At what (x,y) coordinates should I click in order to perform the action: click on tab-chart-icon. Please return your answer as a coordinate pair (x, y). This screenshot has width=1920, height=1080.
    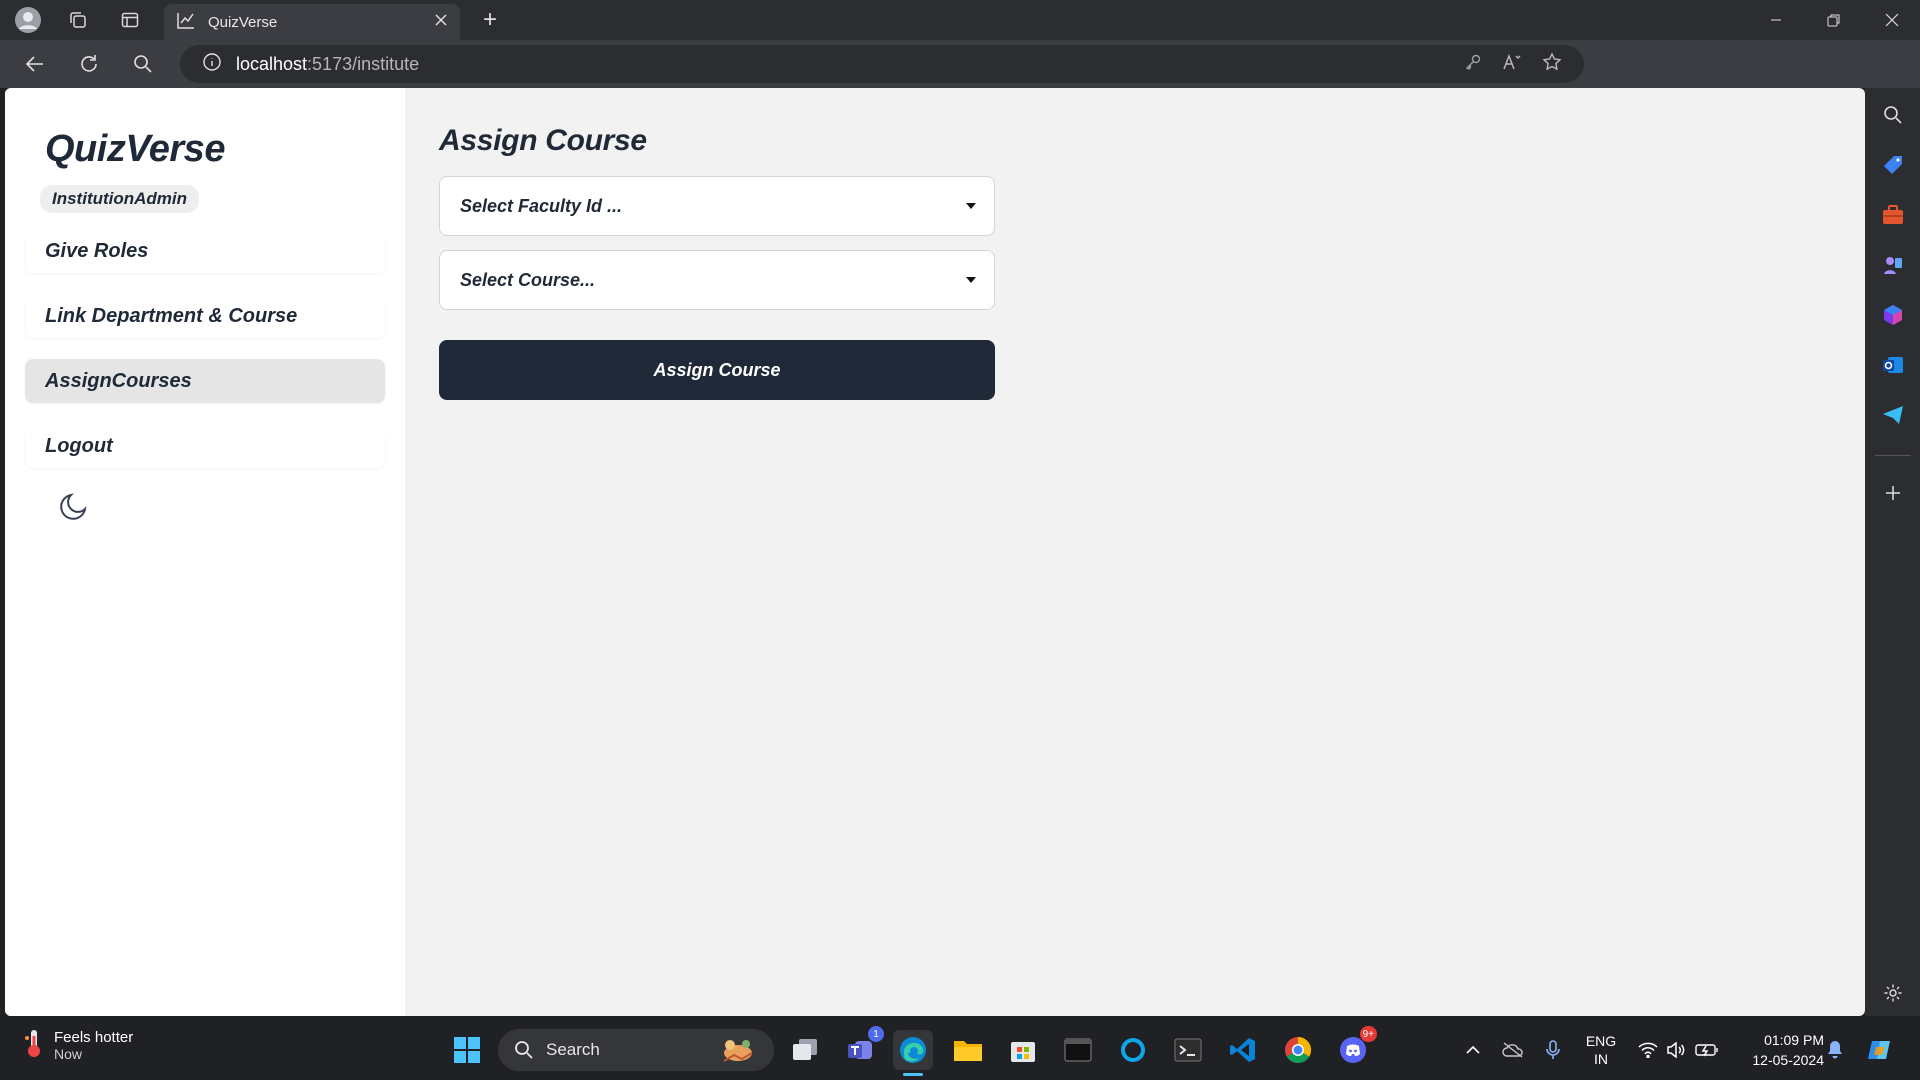
    Looking at the image, I should click on (186, 22).